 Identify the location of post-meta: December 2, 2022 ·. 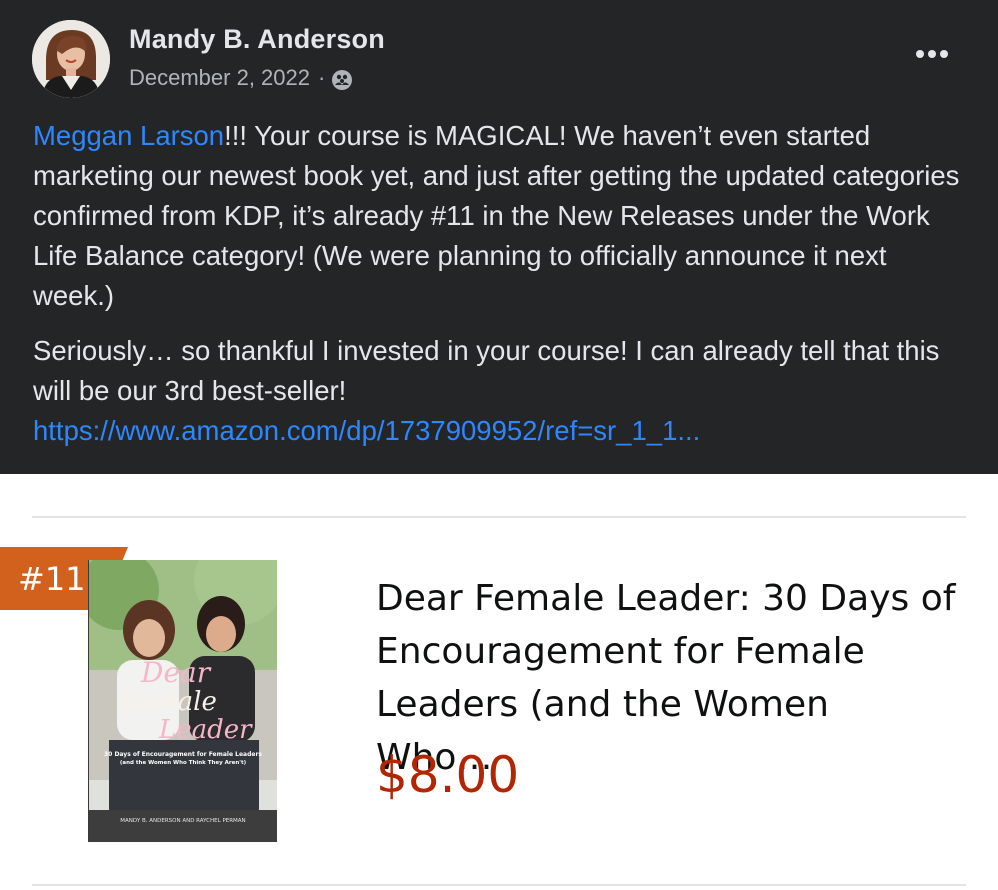
(241, 77).